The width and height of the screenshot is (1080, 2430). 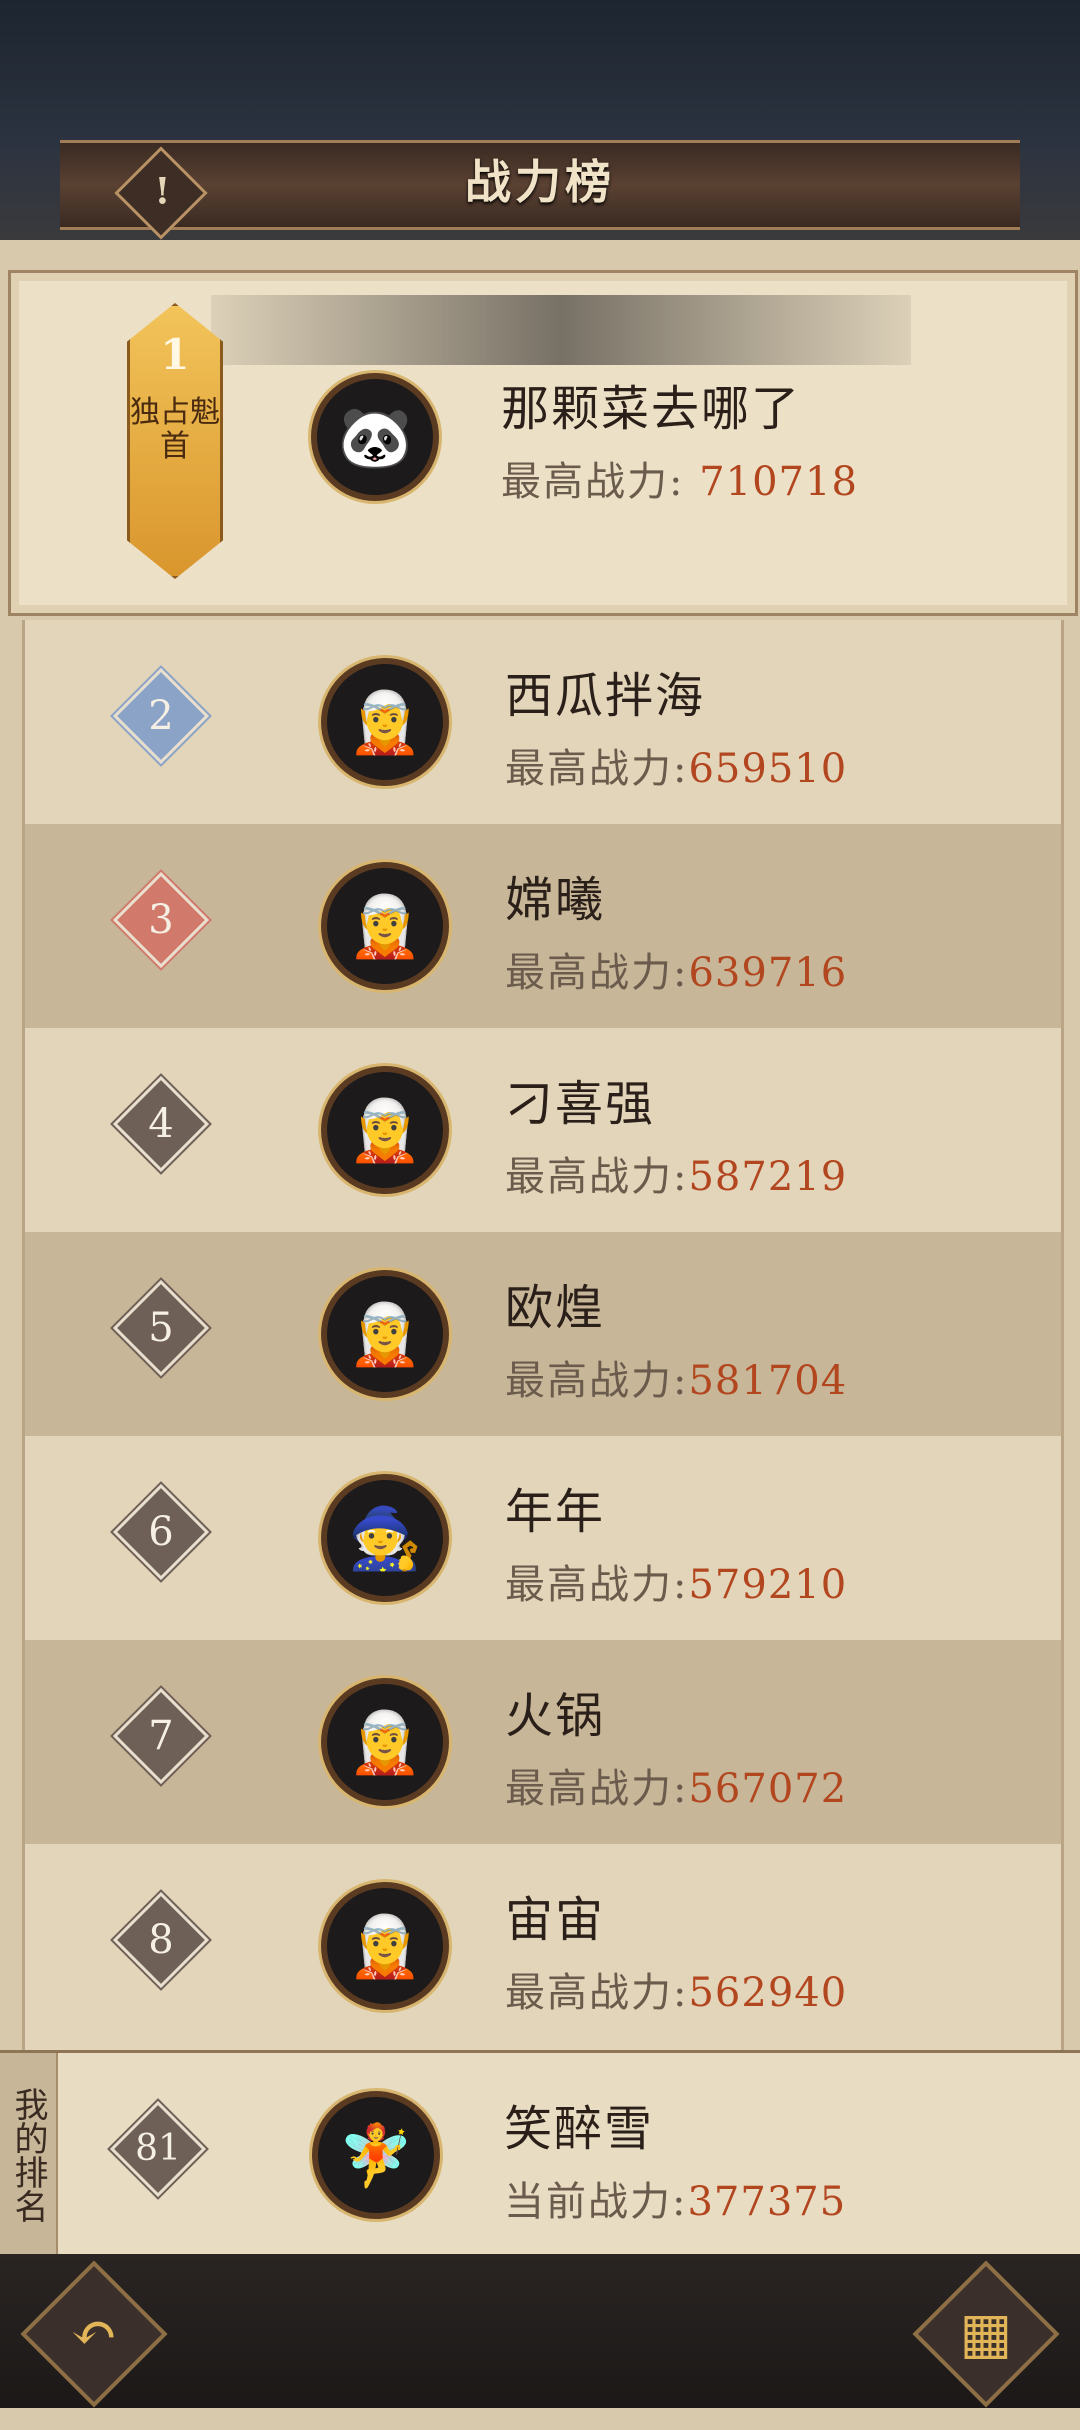 I want to click on player-name: 笑醉雪, so click(x=579, y=2129).